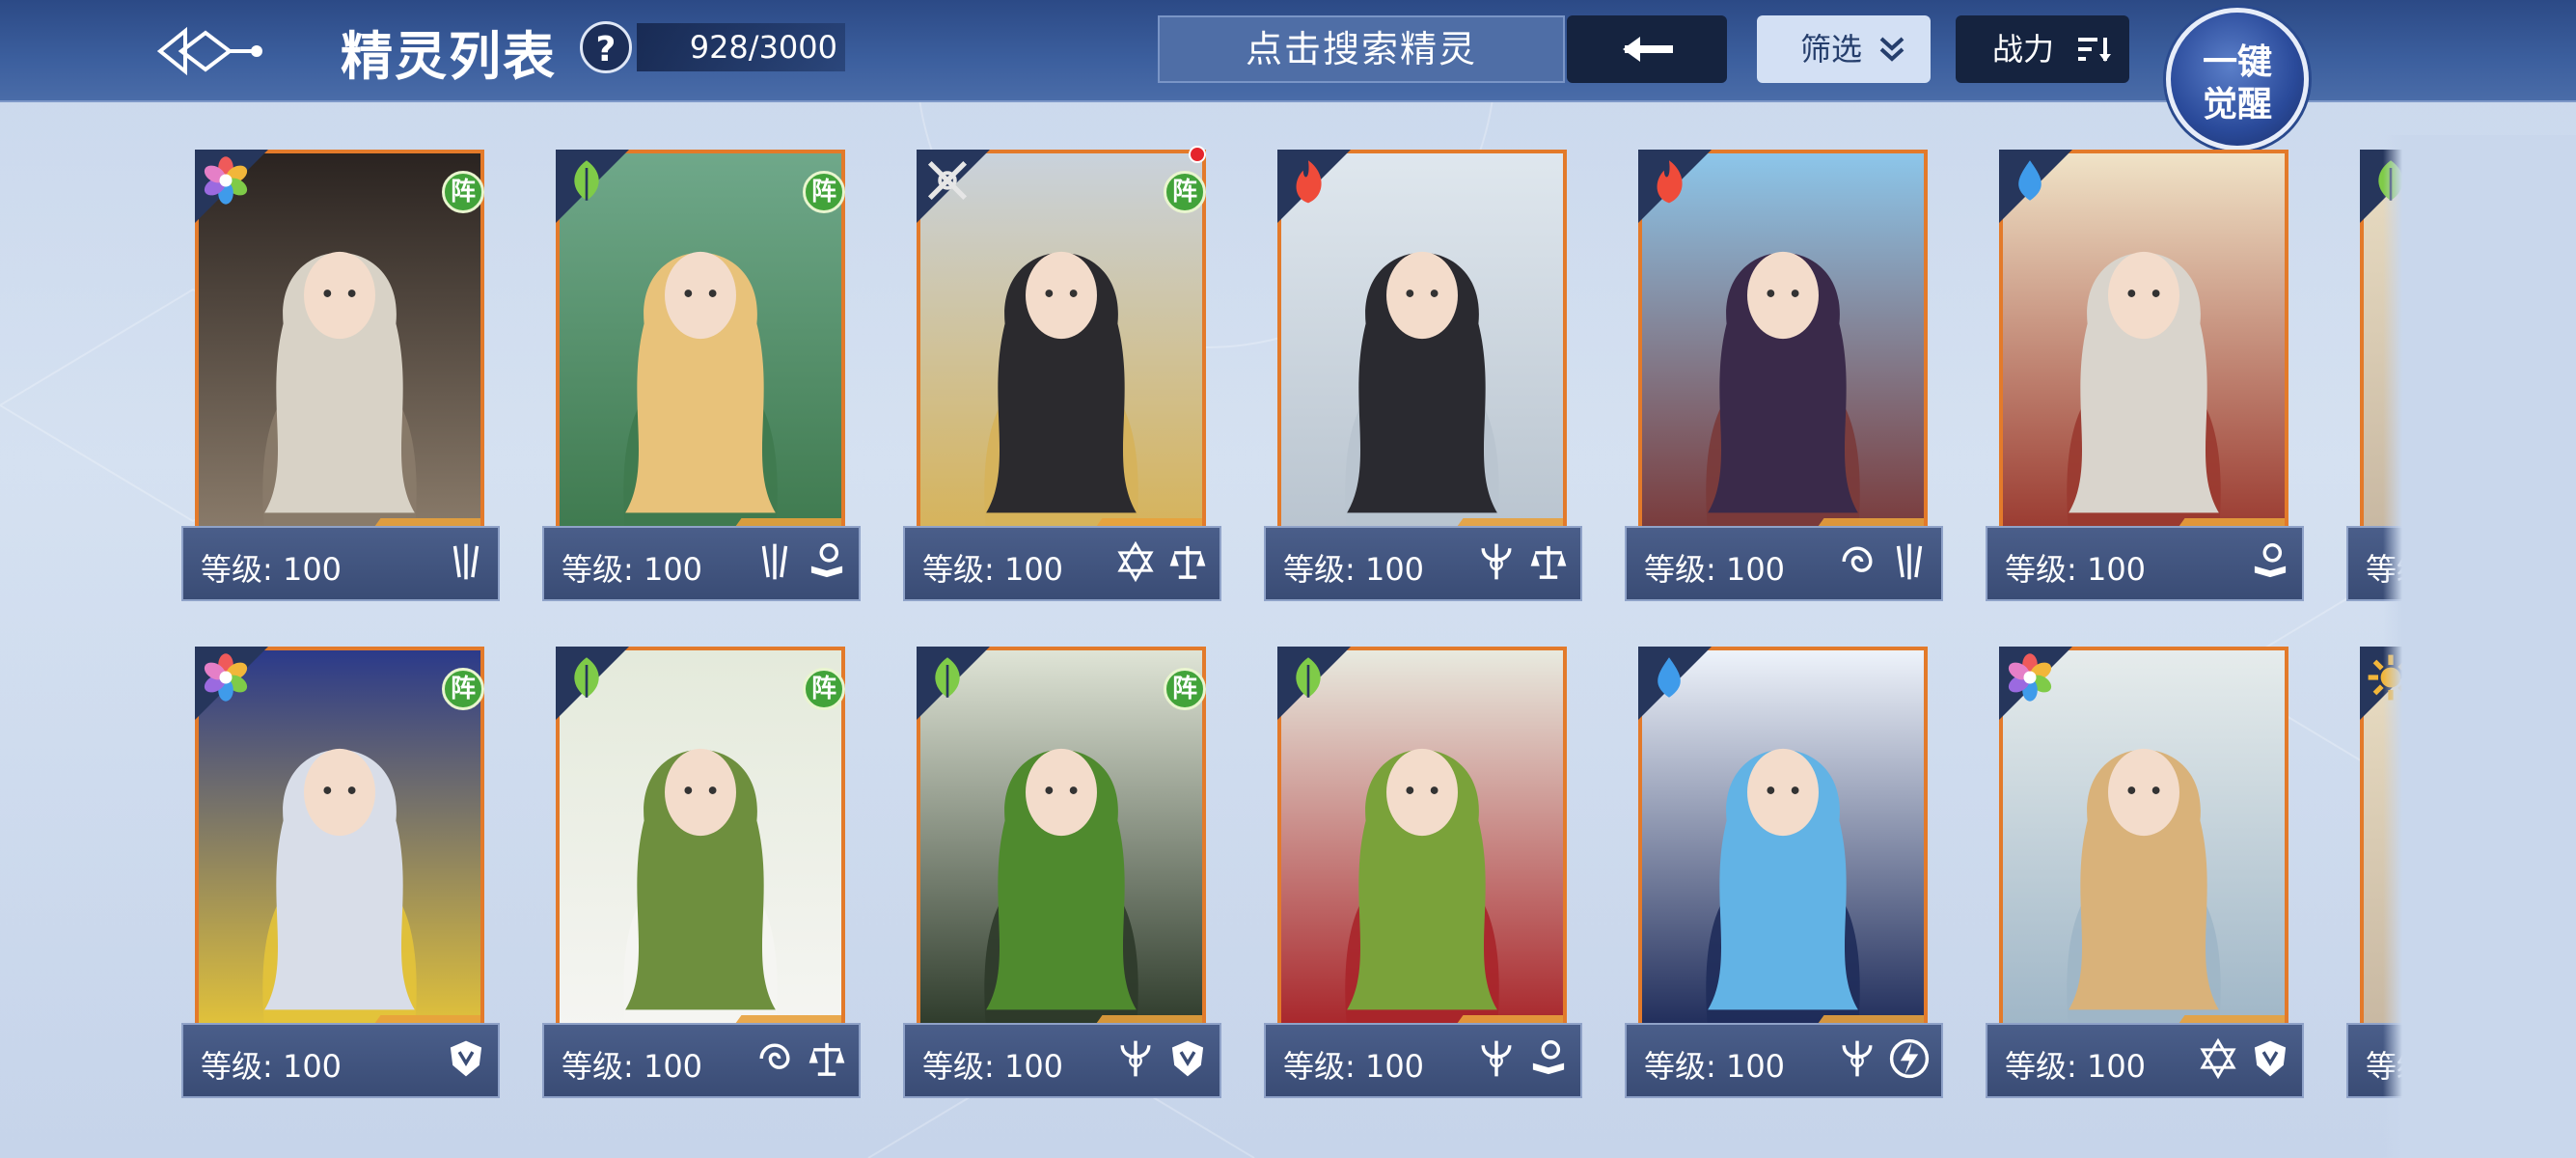 The width and height of the screenshot is (2576, 1158). I want to click on sort-power-button: 战力, so click(2043, 49).